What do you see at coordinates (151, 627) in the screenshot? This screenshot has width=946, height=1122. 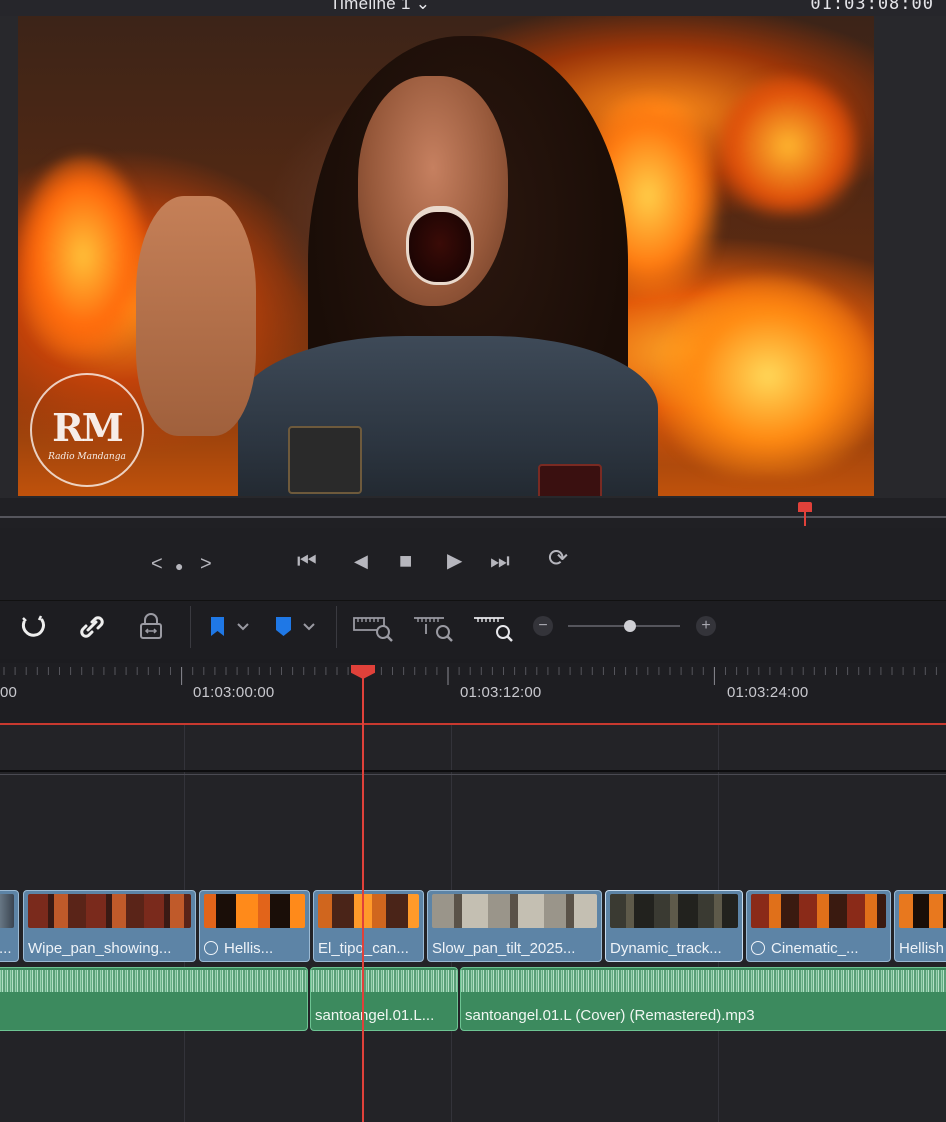 I see `position-lock-icon` at bounding box center [151, 627].